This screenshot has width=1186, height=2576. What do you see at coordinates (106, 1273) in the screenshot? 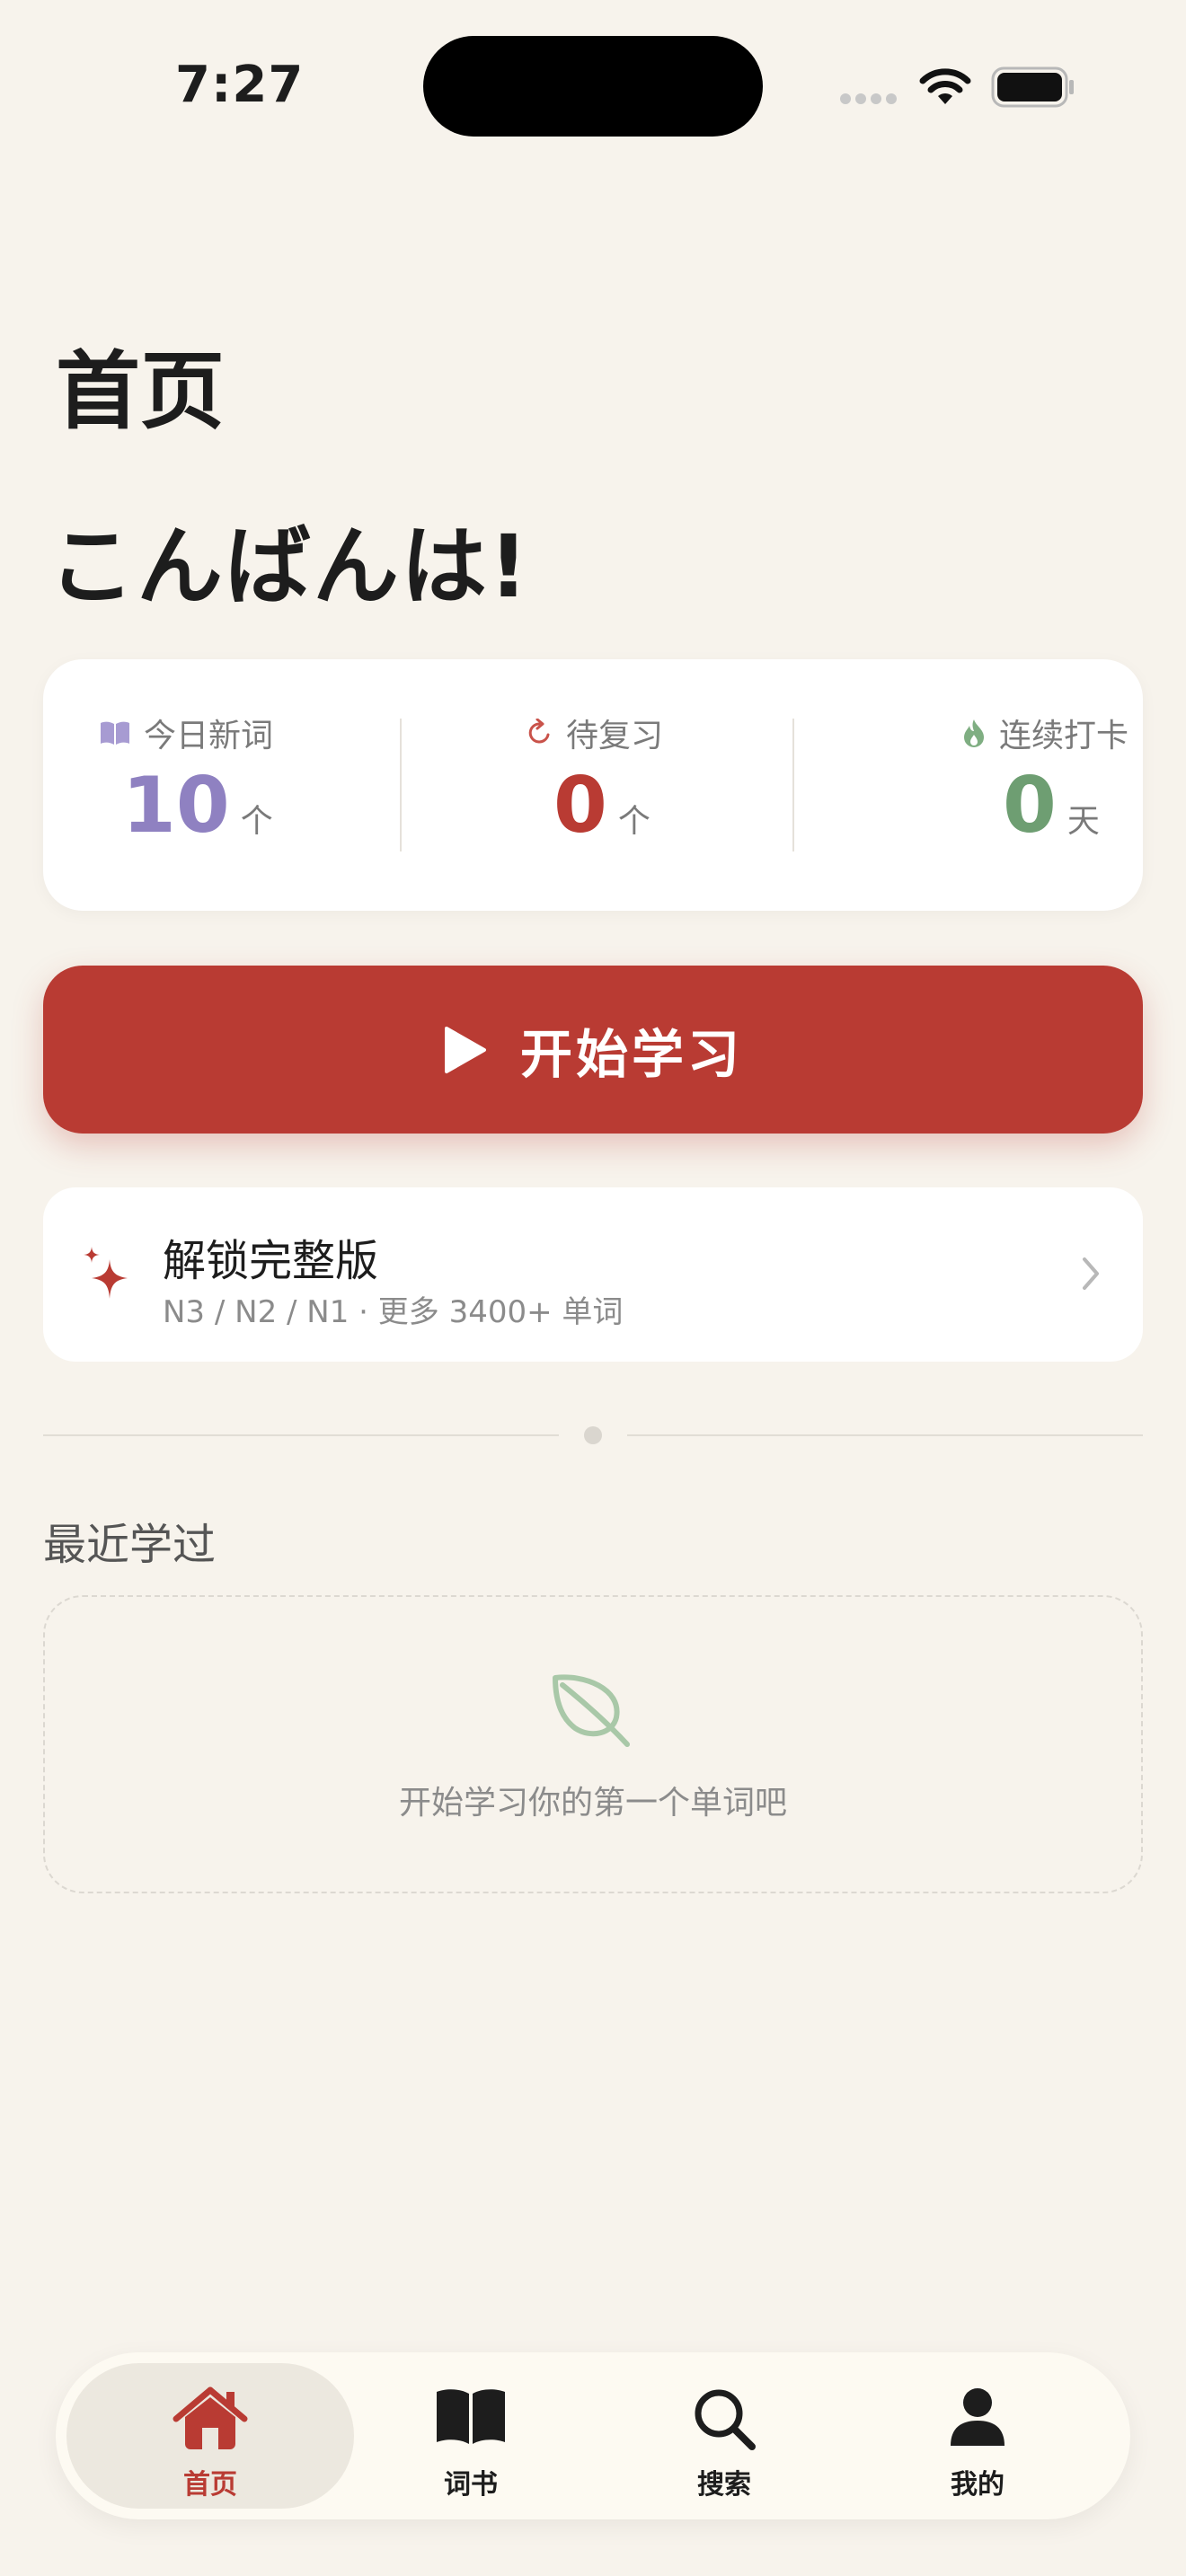
I see `sparkle-icon` at bounding box center [106, 1273].